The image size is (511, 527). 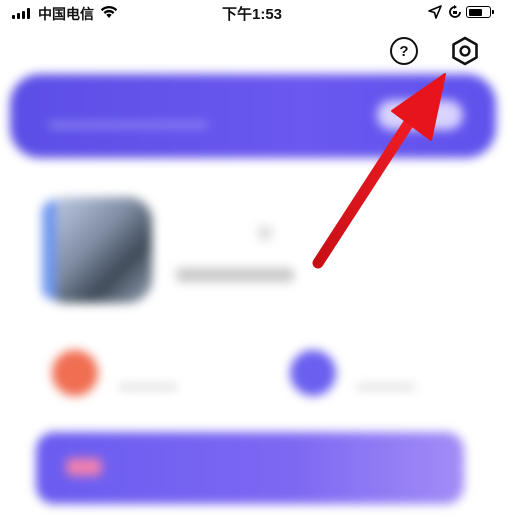 I want to click on help-button: ?, so click(x=404, y=51).